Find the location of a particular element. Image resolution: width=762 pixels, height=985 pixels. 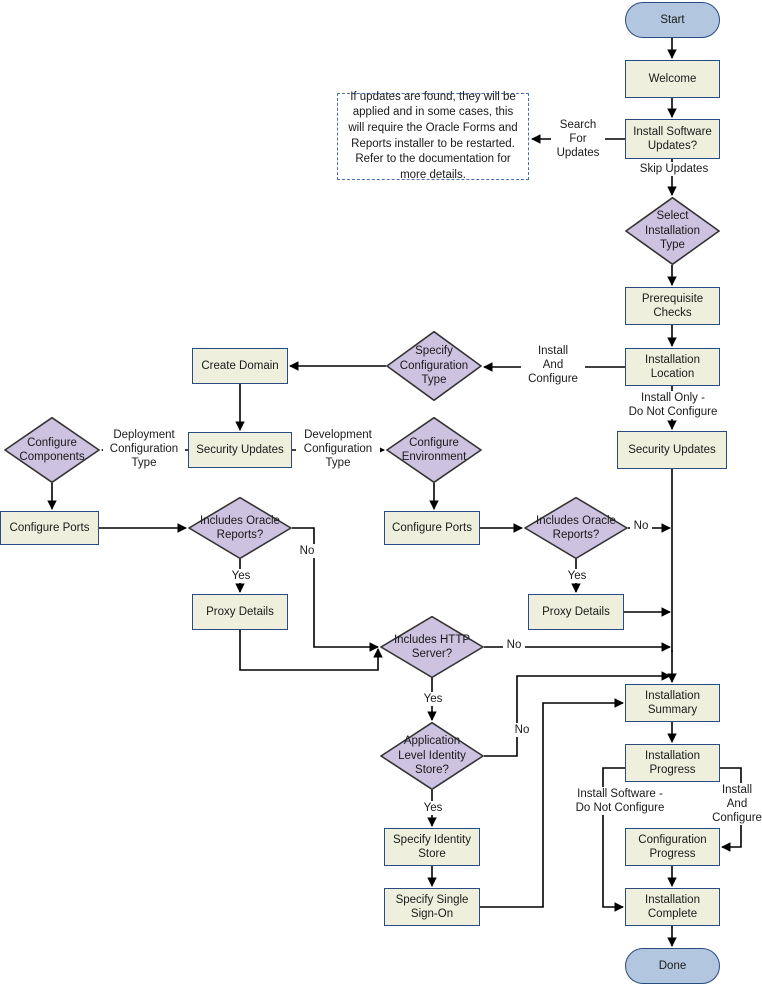

node-label: Installation Summary is located at coordinates (672, 702).